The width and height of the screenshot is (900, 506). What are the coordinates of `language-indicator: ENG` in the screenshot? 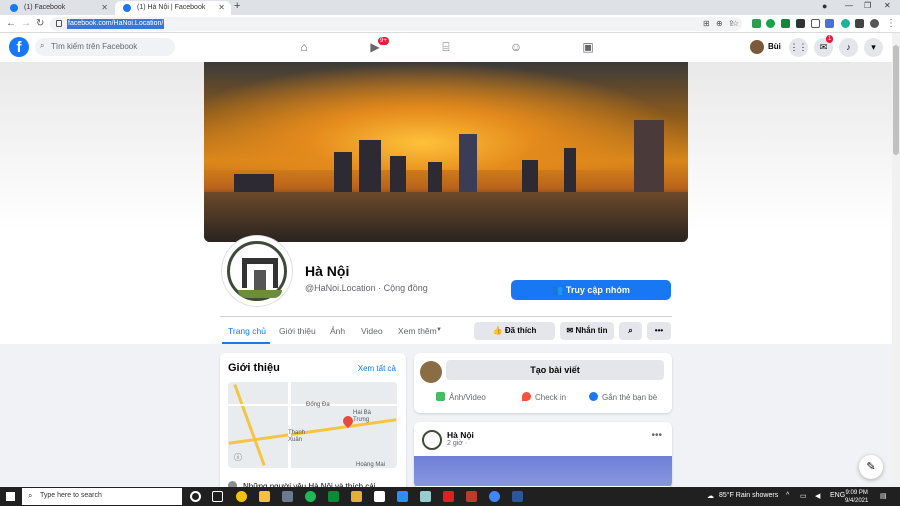 It's located at (837, 495).